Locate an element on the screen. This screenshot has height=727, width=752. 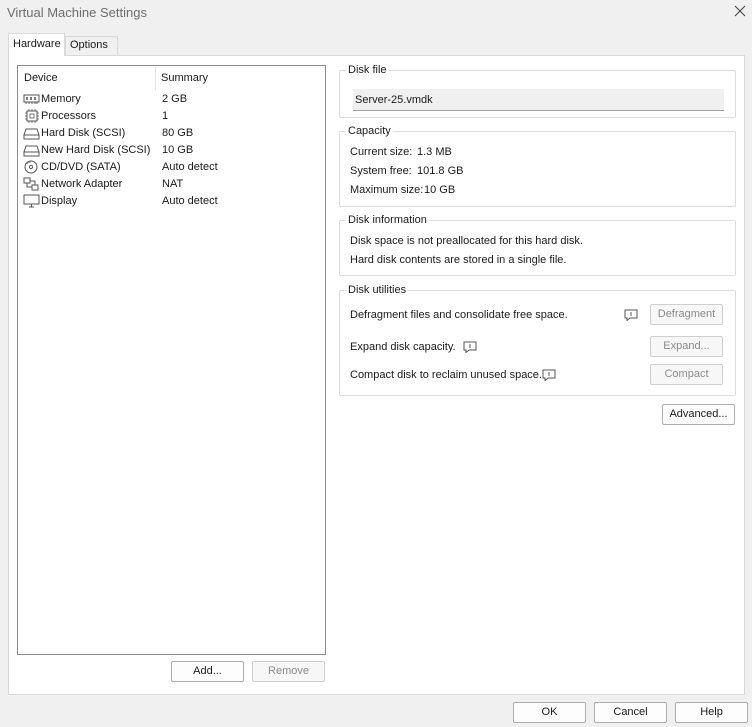
compact-button: Compact is located at coordinates (686, 374).